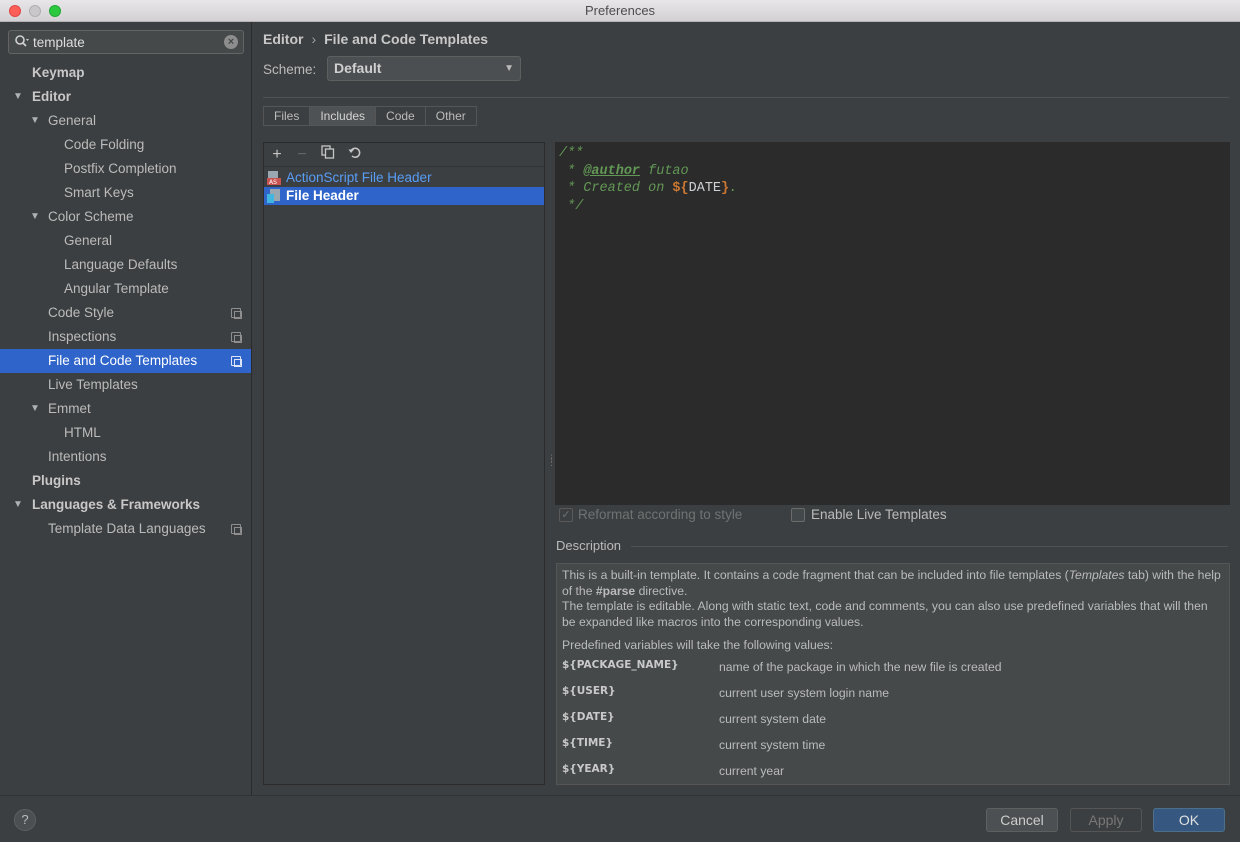 The image size is (1240, 842). I want to click on sidebar-item-inspections: Inspections, so click(125, 337).